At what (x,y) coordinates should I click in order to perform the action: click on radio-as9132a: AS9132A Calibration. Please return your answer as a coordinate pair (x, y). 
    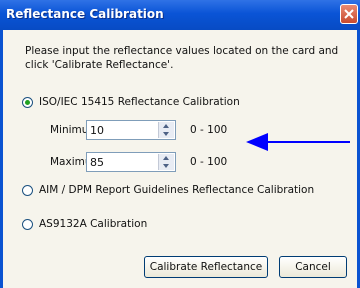
    Looking at the image, I should click on (84, 224).